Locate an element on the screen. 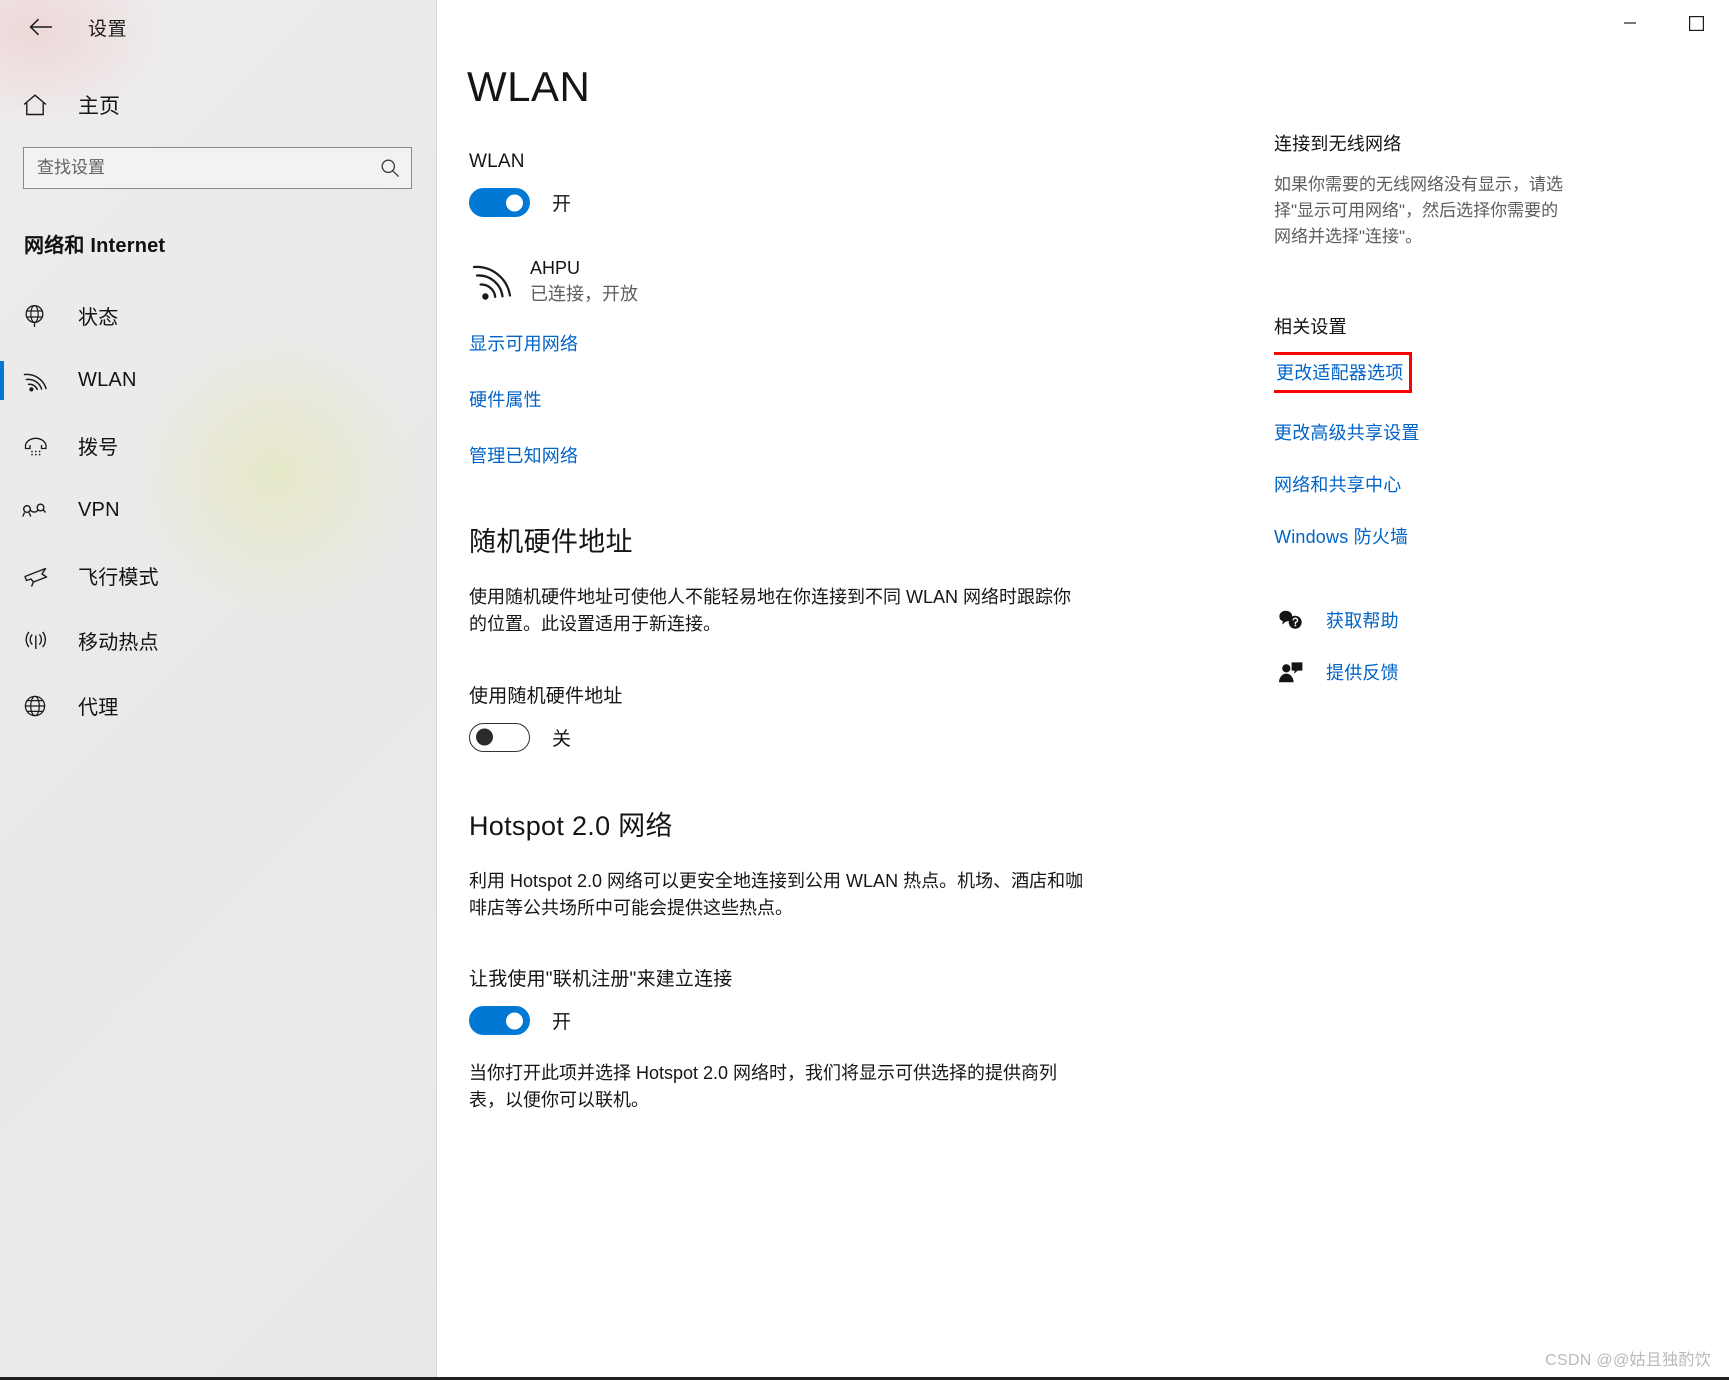  sidebar-item-wlan: WLAN is located at coordinates (218, 380).